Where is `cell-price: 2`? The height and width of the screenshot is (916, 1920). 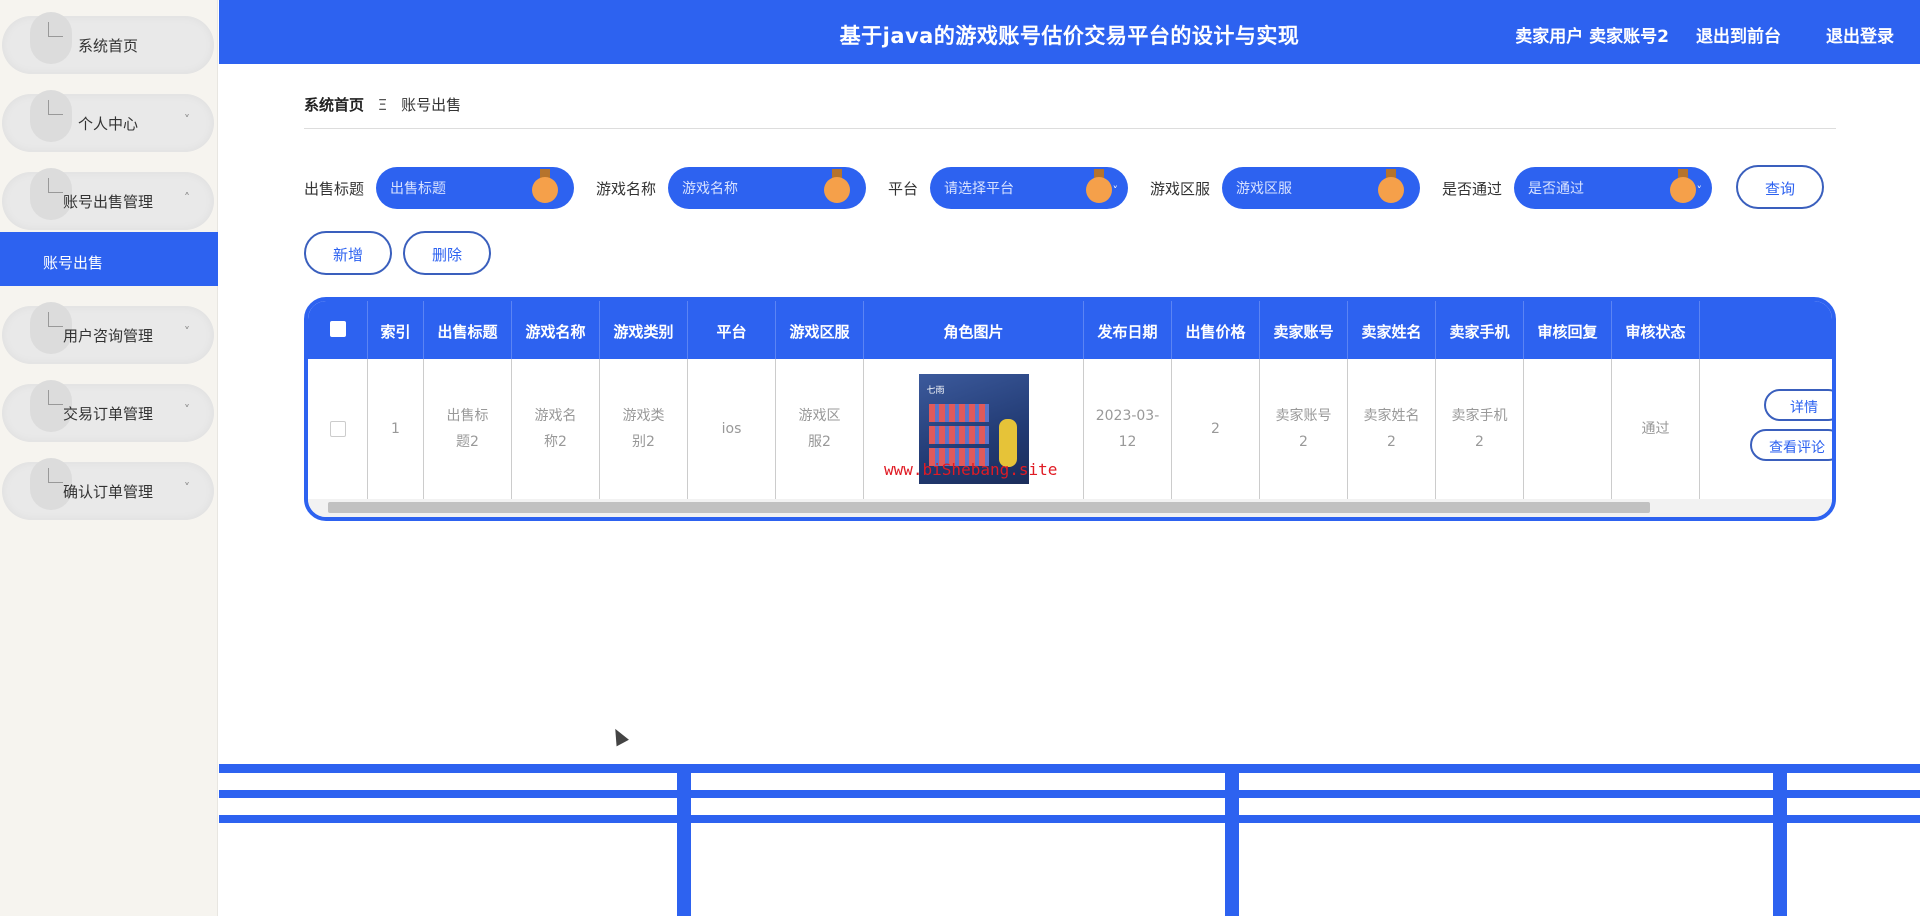
cell-price: 2 is located at coordinates (1216, 429).